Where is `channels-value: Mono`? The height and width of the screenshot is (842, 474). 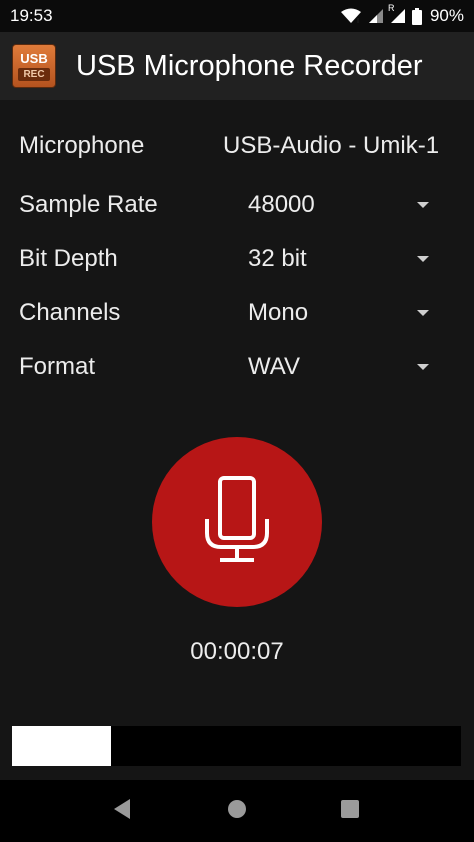
channels-value: Mono is located at coordinates (278, 313).